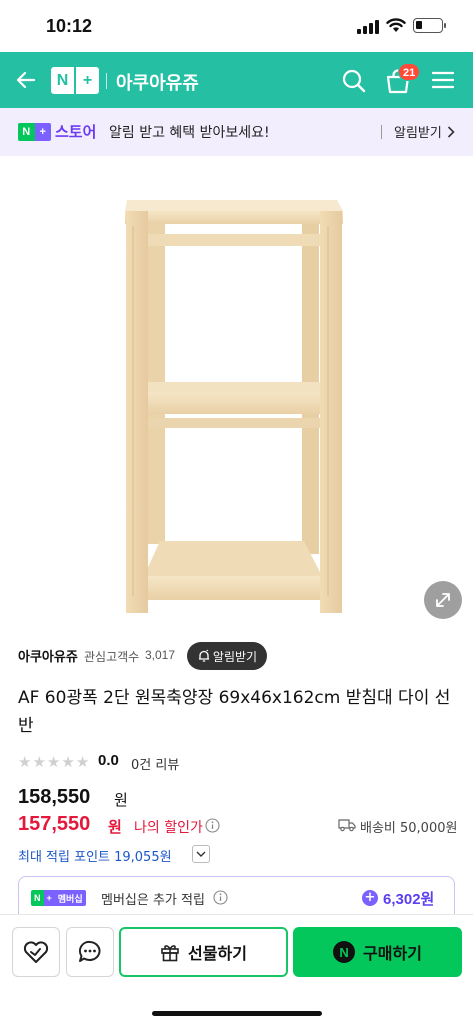  I want to click on menu-icon, so click(443, 80).